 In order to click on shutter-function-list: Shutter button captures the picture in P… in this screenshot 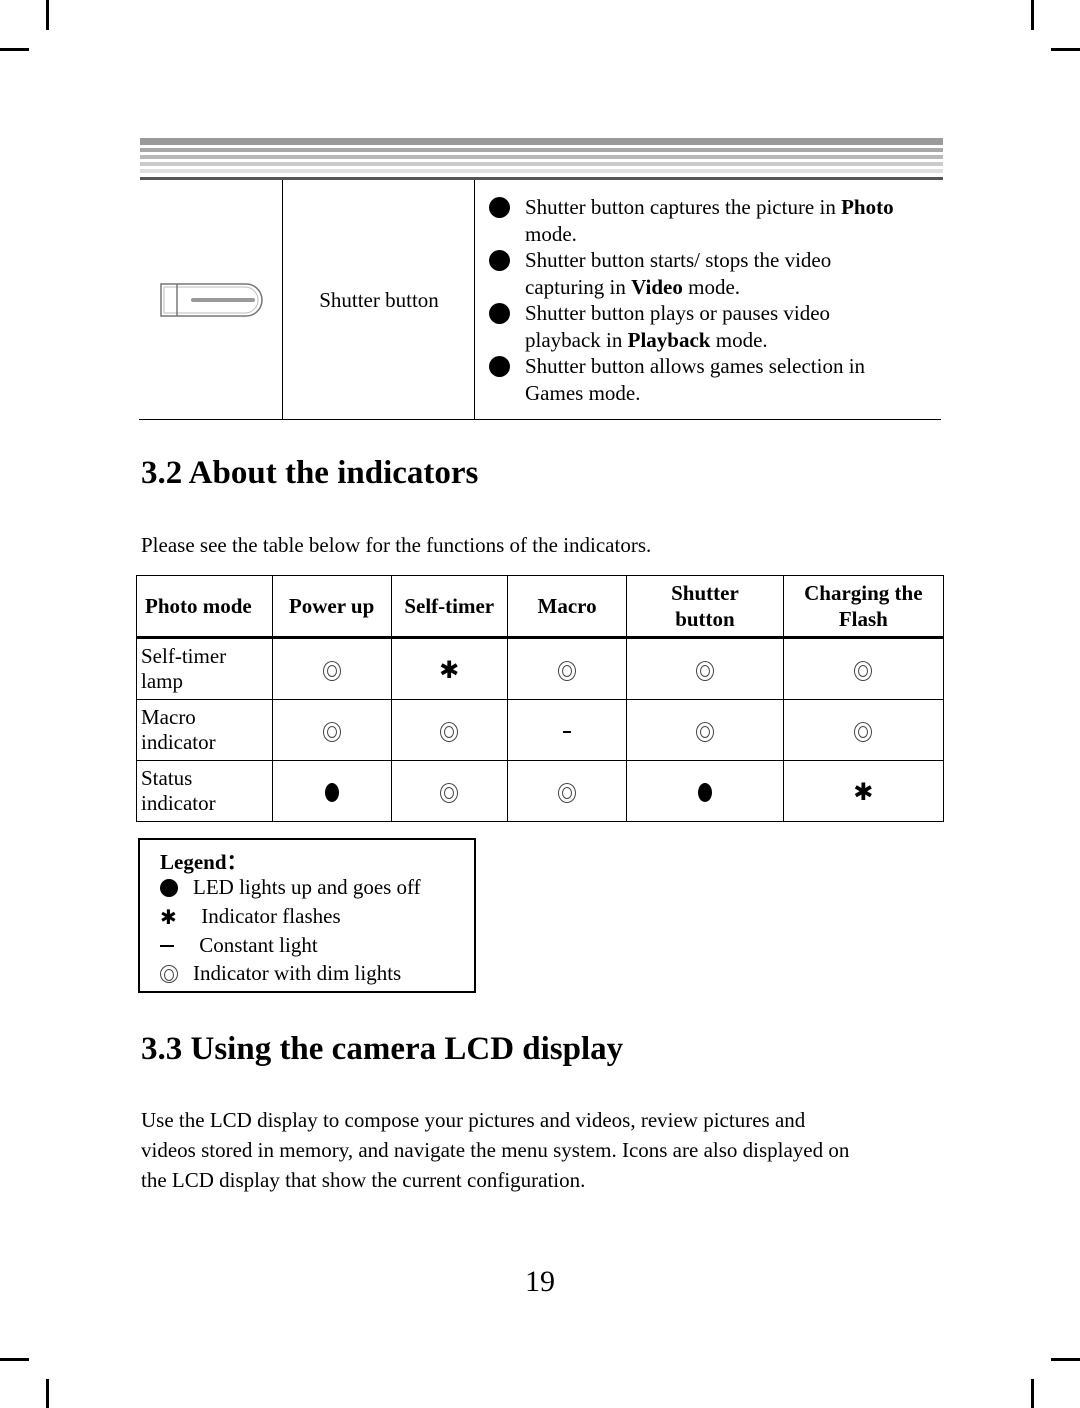, I will do `click(714, 300)`.